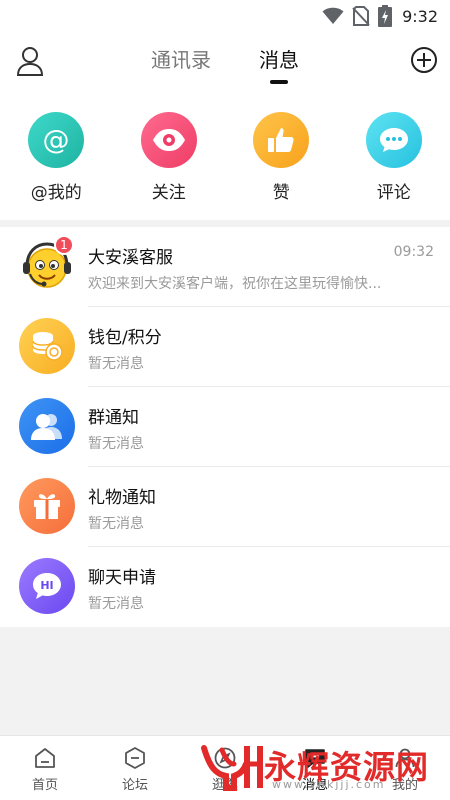 This screenshot has width=450, height=800. I want to click on list-item-group-notice: 群通知 暂无消息, so click(225, 427).